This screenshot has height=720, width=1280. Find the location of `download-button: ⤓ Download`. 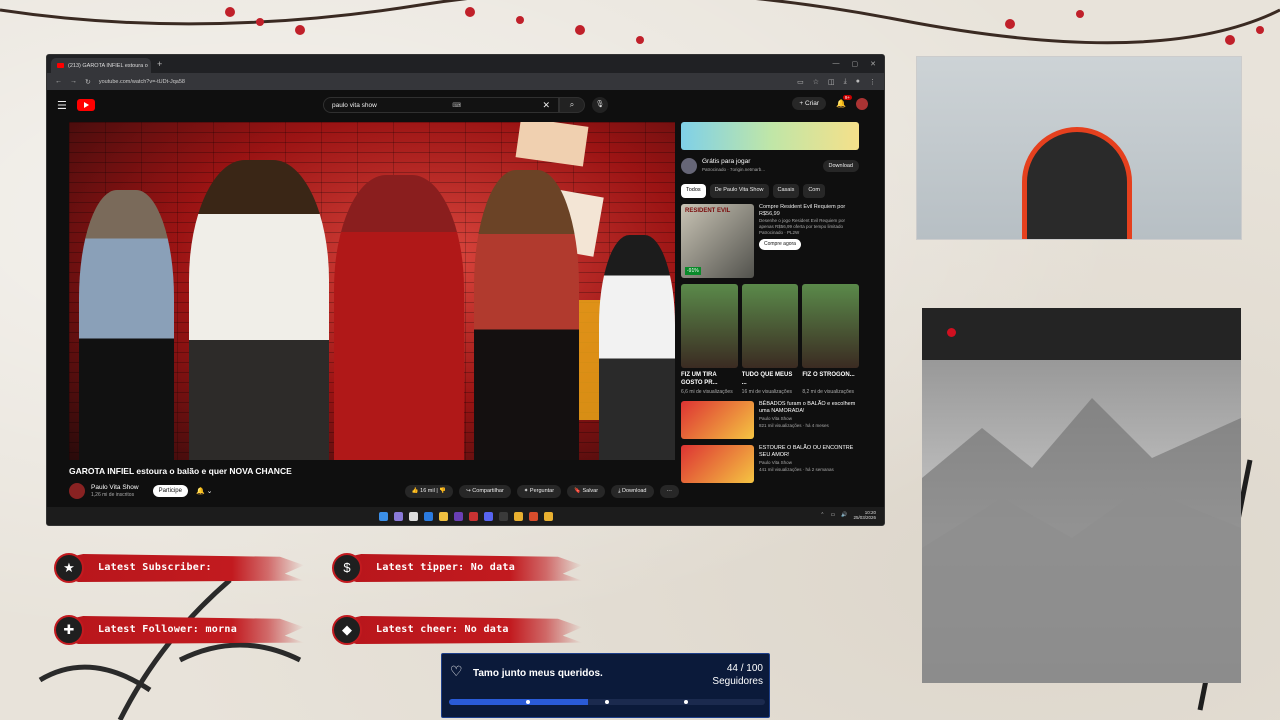

download-button: ⤓ Download is located at coordinates (632, 491).